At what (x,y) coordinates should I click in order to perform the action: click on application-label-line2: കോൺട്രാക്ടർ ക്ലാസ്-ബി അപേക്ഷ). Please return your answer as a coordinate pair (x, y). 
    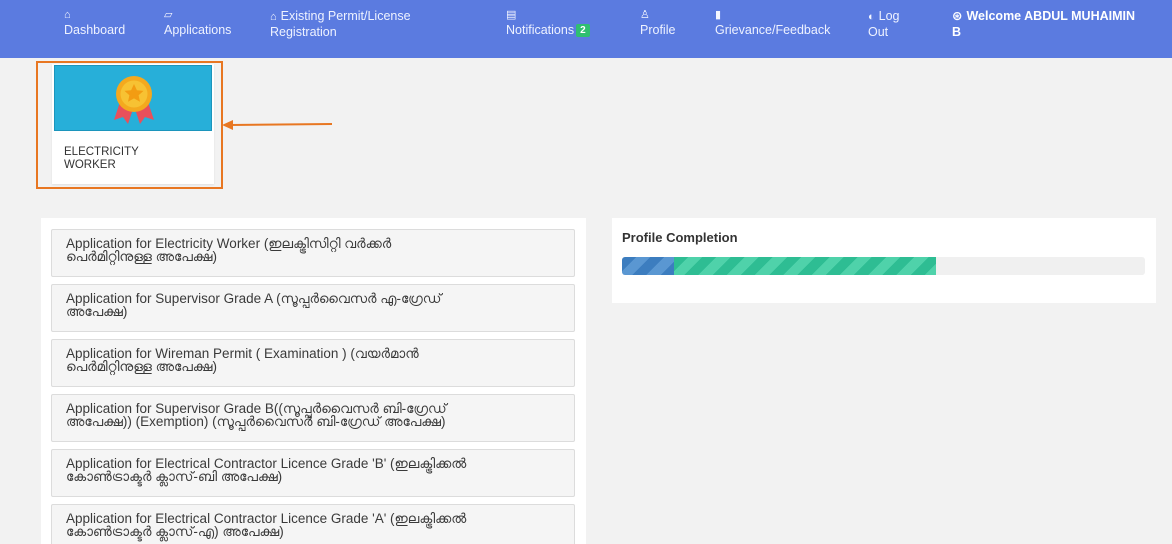
    Looking at the image, I should click on (174, 476).